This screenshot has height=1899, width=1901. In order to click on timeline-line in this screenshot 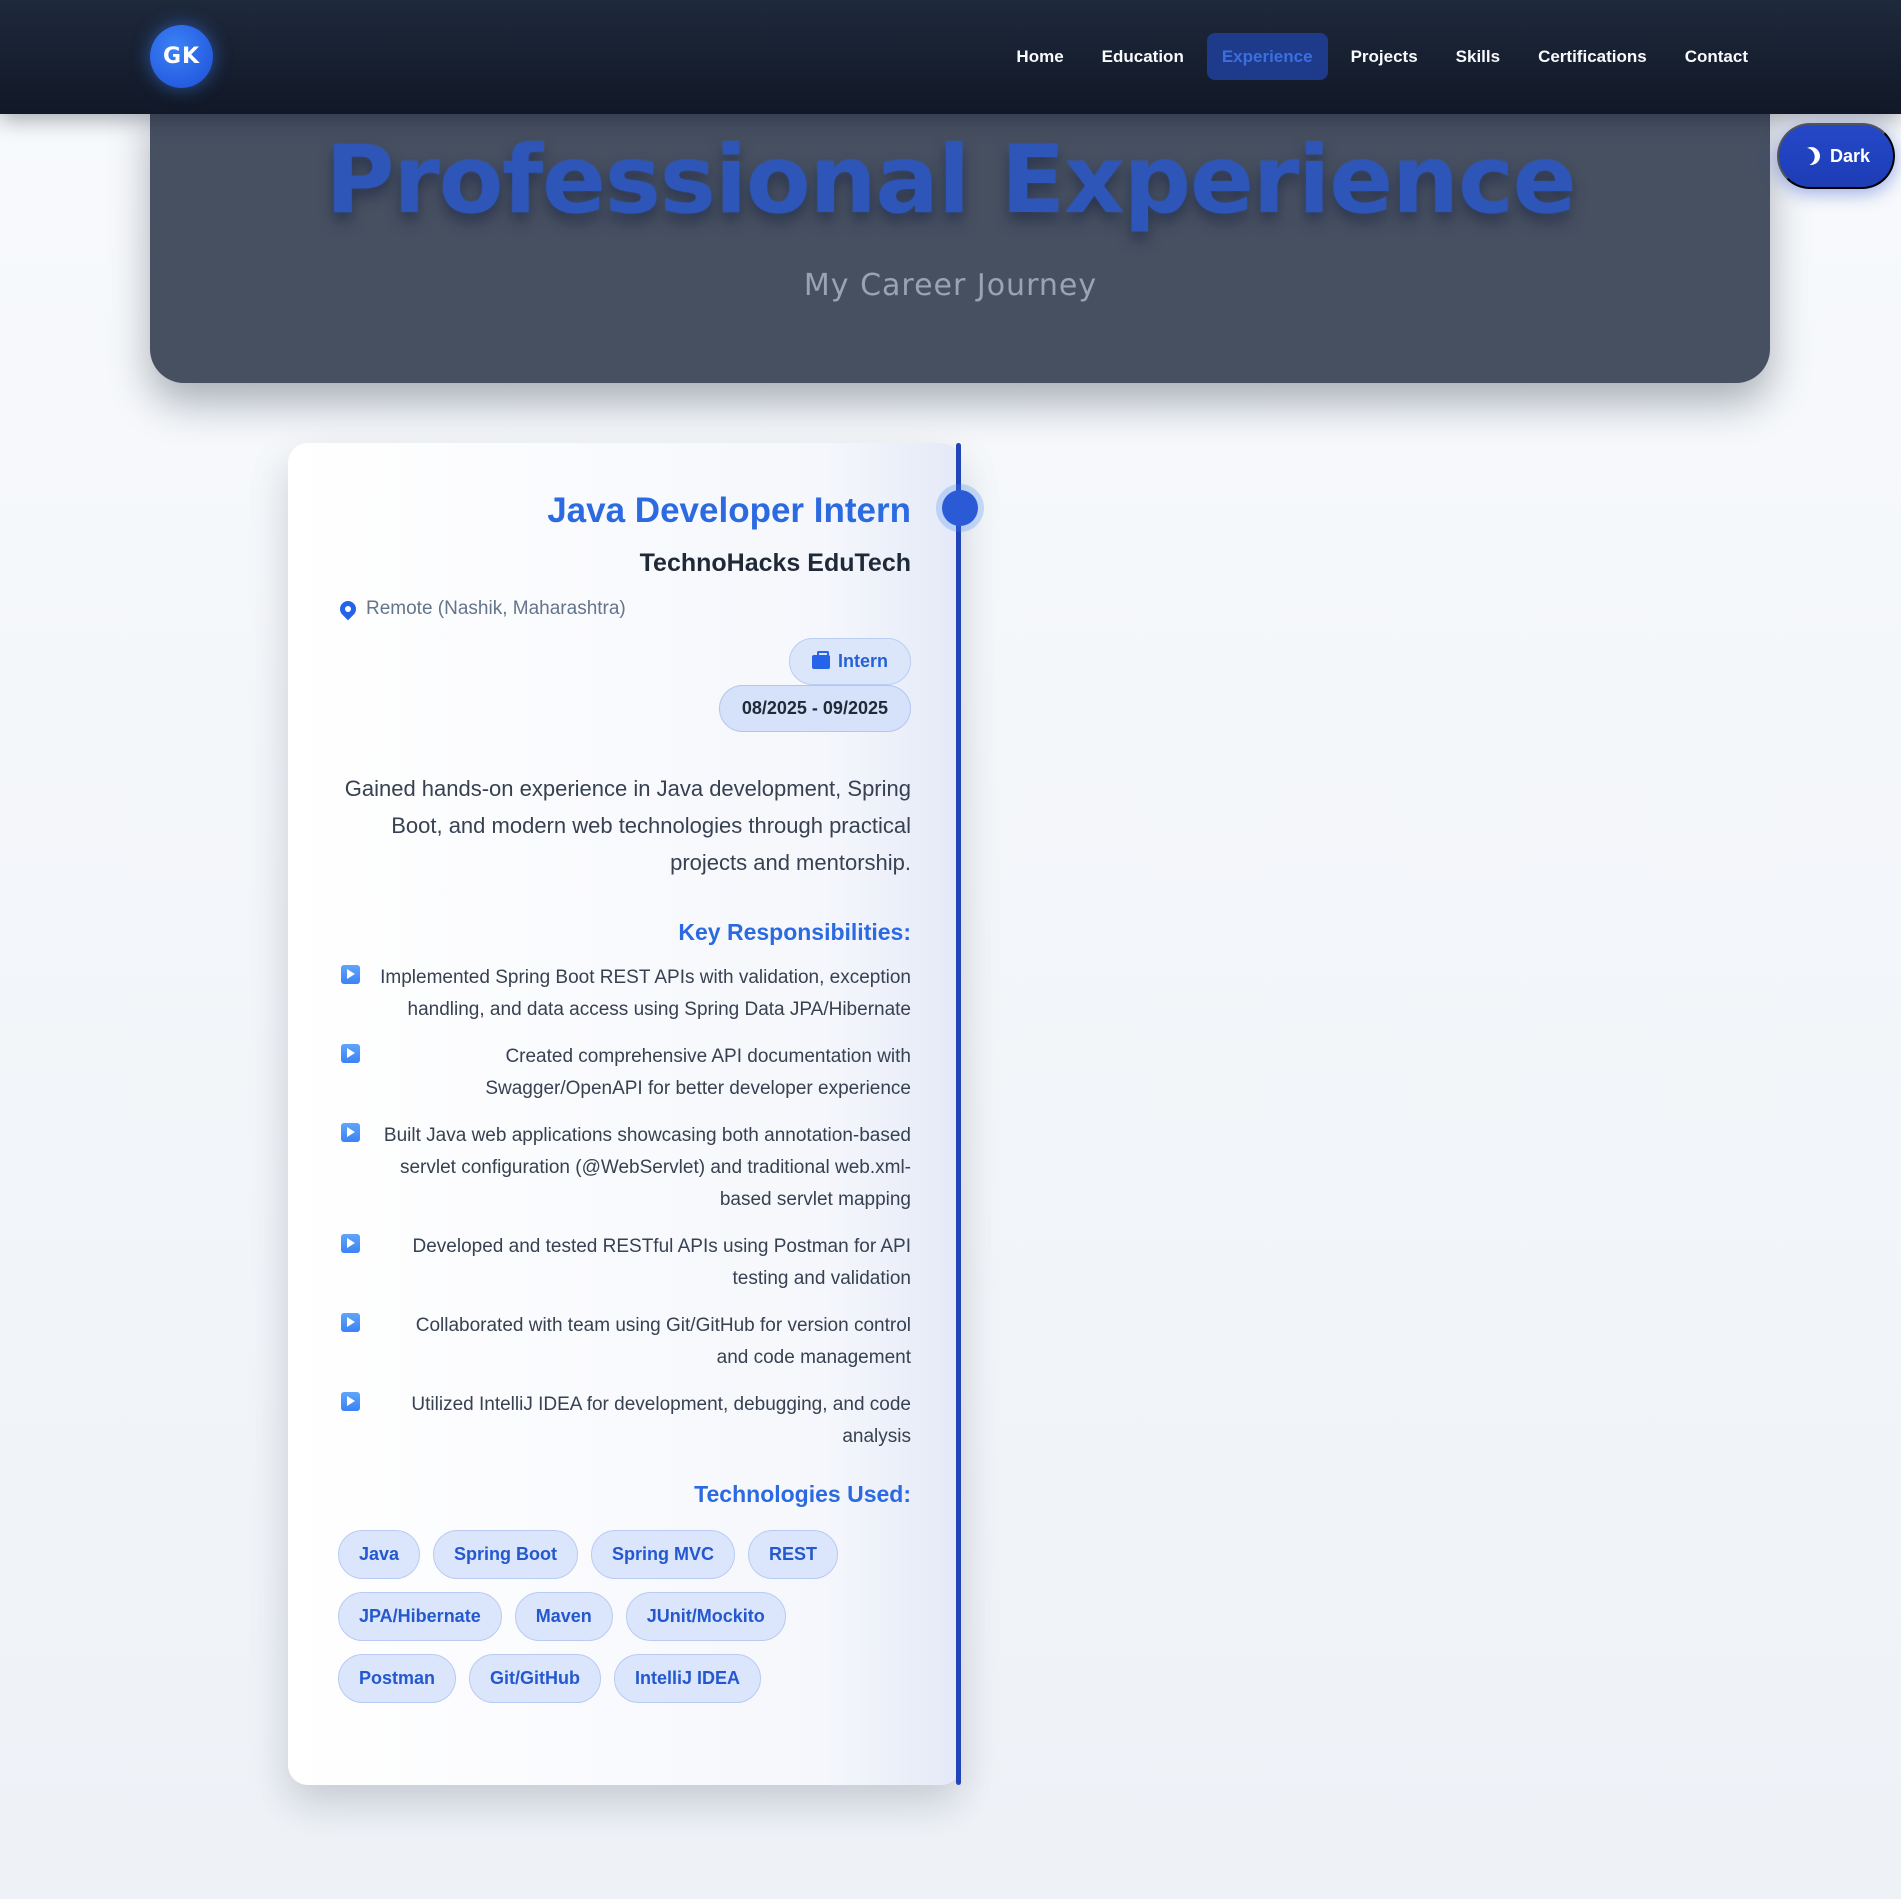, I will do `click(958, 1114)`.